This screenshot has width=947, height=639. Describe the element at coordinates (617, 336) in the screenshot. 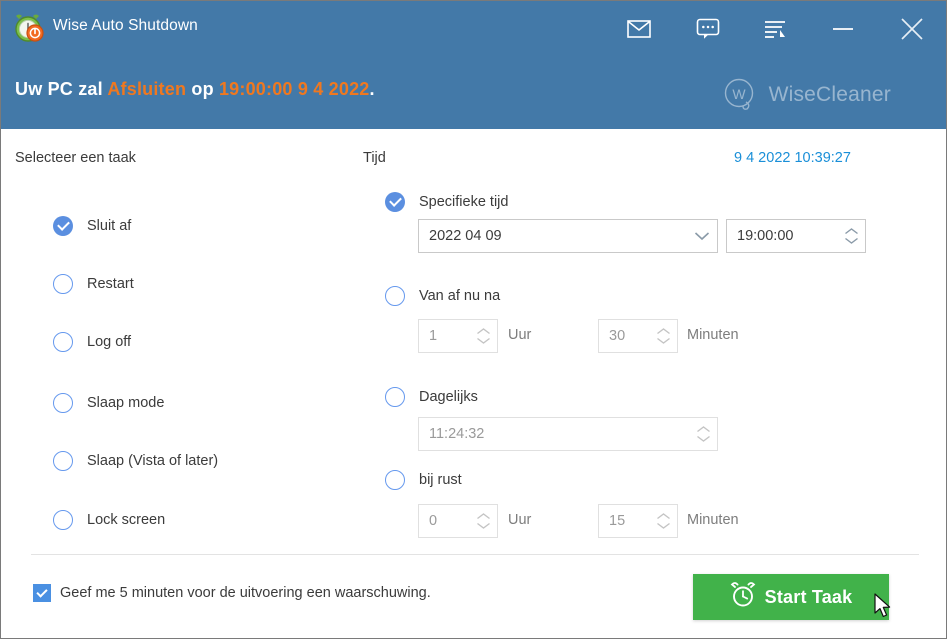

I see `from-now-minutes-value: 30` at that location.